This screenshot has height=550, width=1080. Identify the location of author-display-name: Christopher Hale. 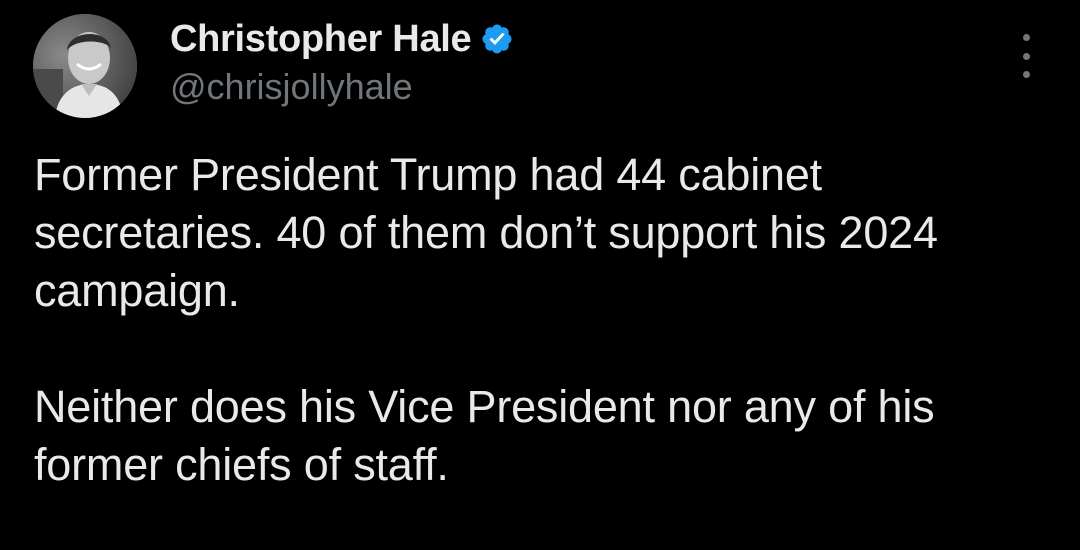
(321, 39).